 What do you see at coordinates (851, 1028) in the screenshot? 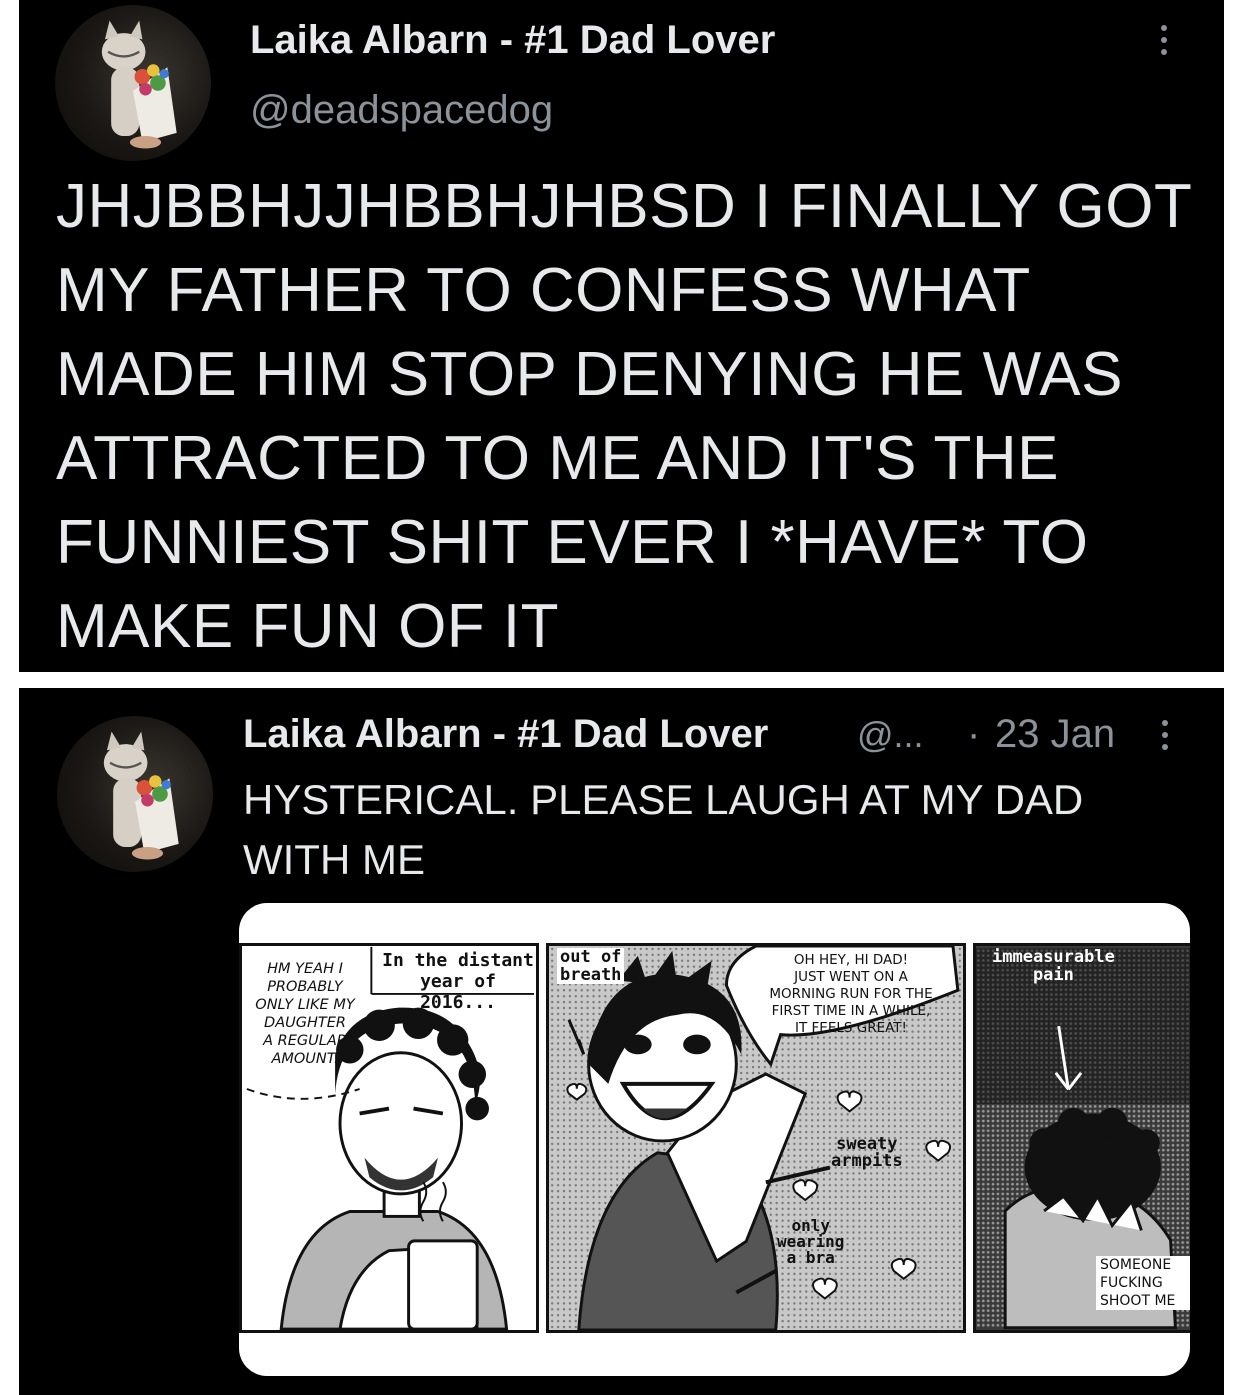
I see `speech-line: IT FEELS GREAT!` at bounding box center [851, 1028].